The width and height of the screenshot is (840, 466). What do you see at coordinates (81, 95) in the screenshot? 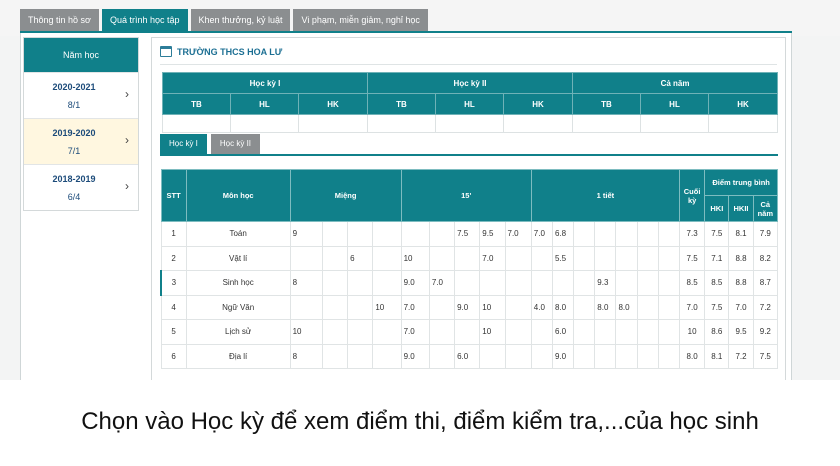
I see `year-item-2020-2021: 2020-2021 8/1 ›` at bounding box center [81, 95].